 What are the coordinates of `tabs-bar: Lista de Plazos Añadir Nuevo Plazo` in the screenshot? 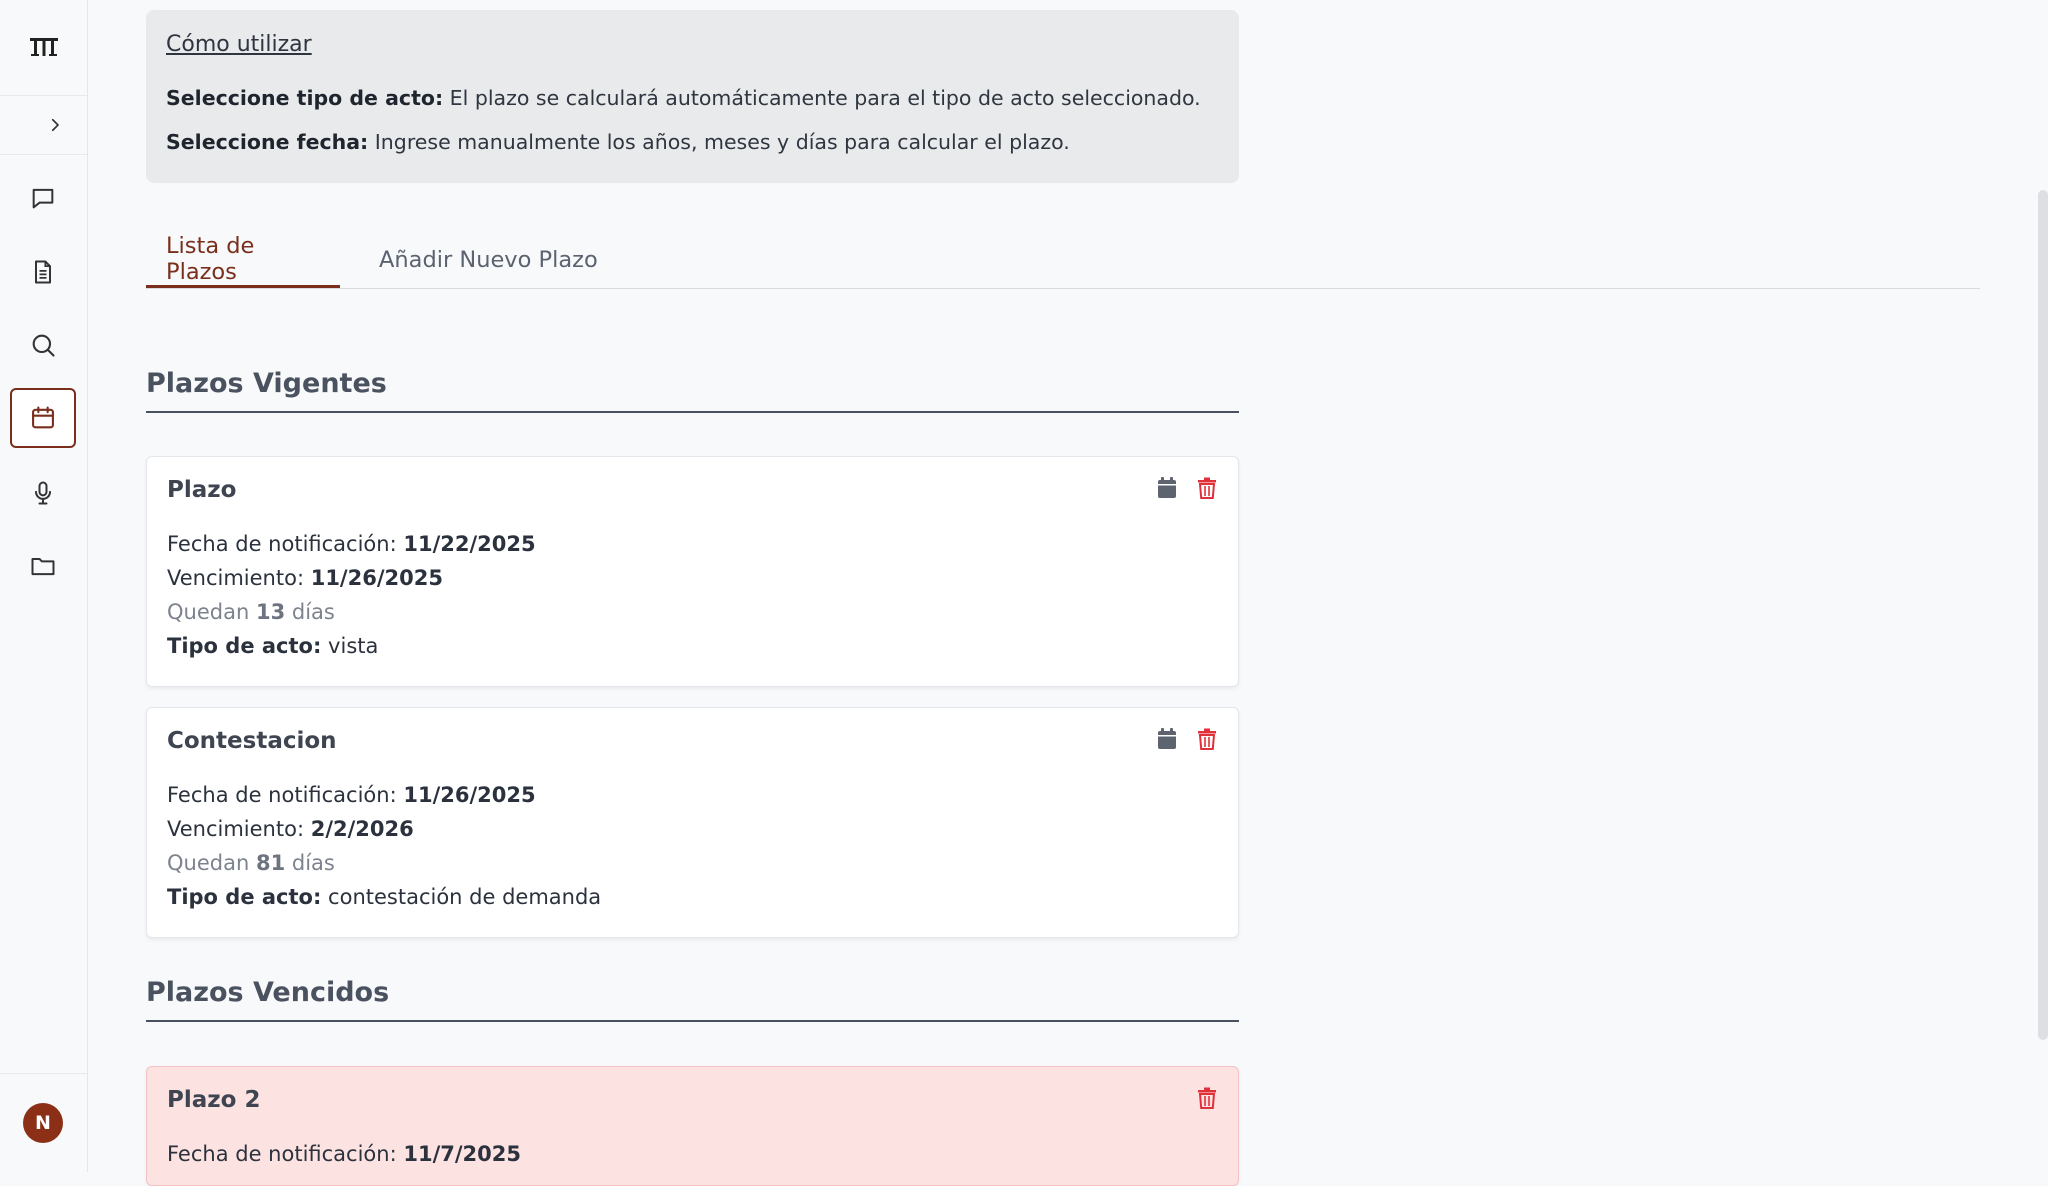 It's located at (1063, 260).